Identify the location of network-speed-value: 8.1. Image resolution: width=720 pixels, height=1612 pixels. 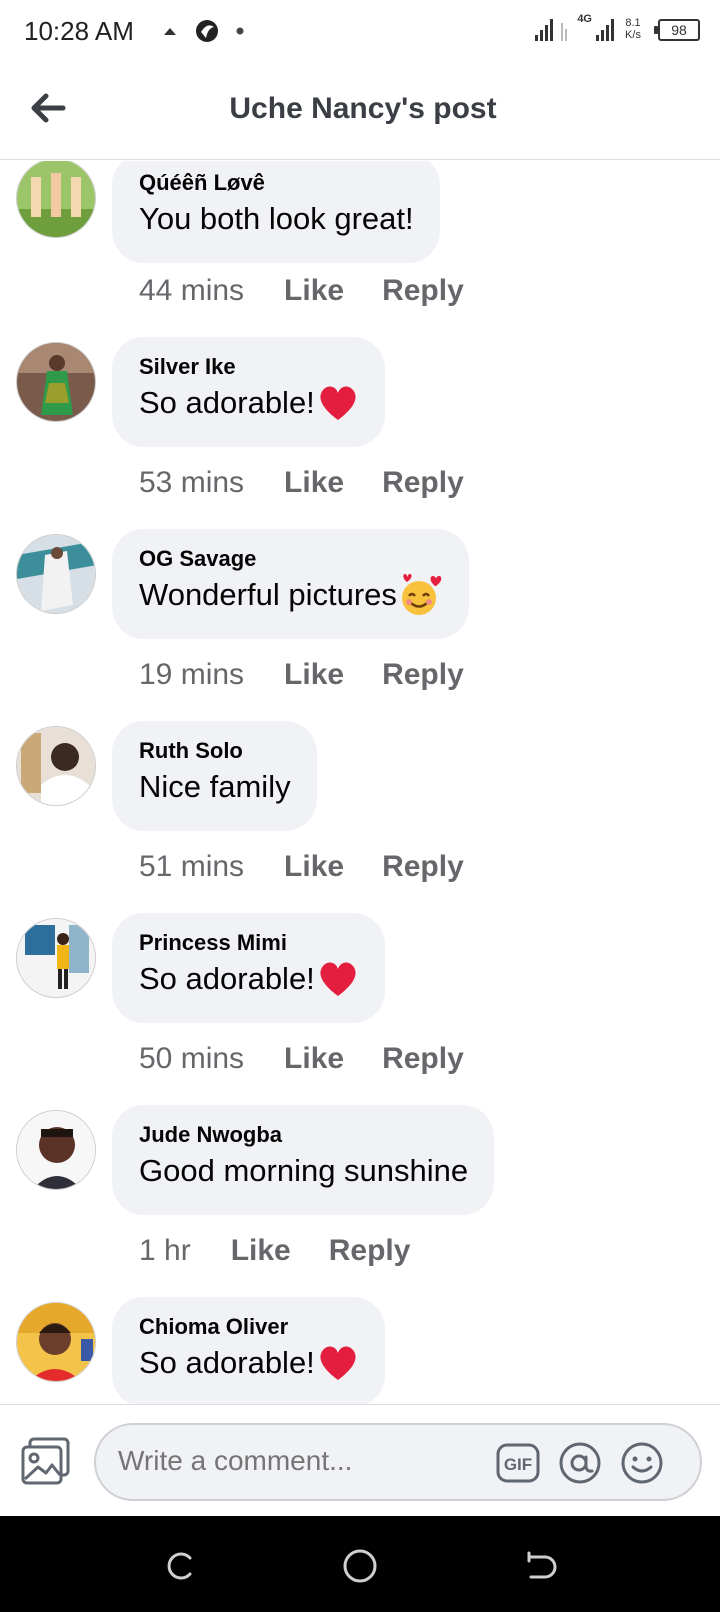
(633, 23).